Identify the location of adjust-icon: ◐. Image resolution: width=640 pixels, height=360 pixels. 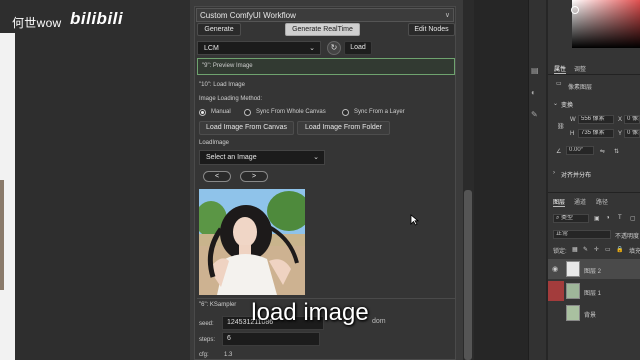
(537, 93).